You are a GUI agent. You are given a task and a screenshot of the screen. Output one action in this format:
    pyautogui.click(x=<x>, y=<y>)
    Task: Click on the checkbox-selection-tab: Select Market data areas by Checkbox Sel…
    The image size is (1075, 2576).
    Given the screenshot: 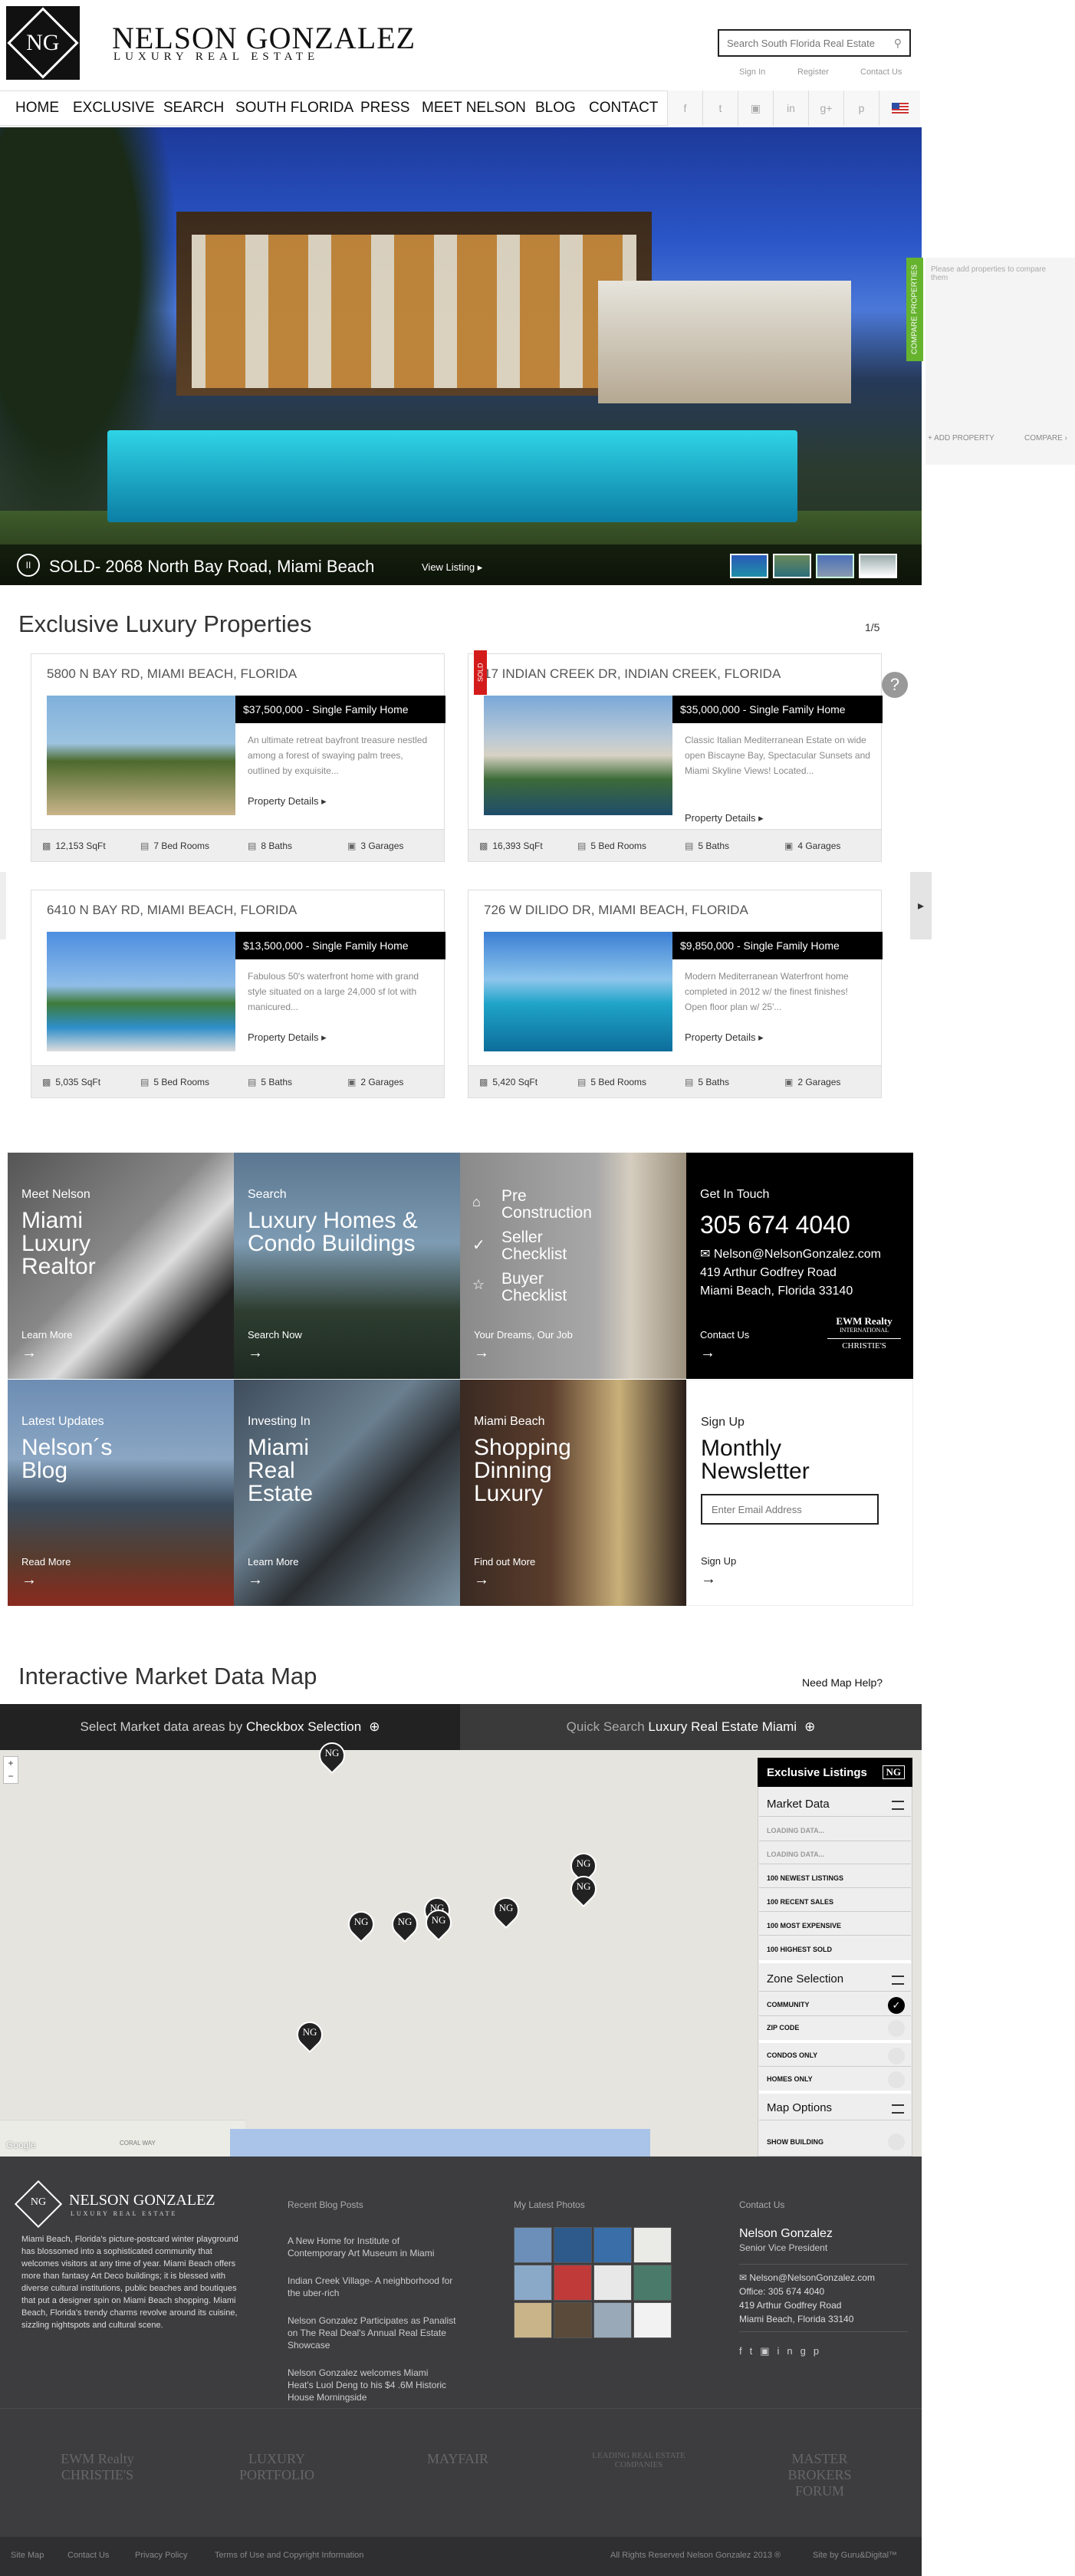 What is the action you would take?
    pyautogui.click(x=230, y=1727)
    